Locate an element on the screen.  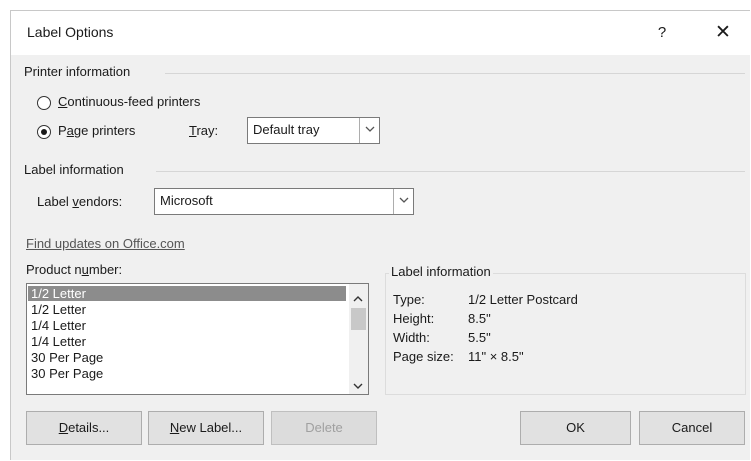
scroll-down-icon is located at coordinates (358, 385).